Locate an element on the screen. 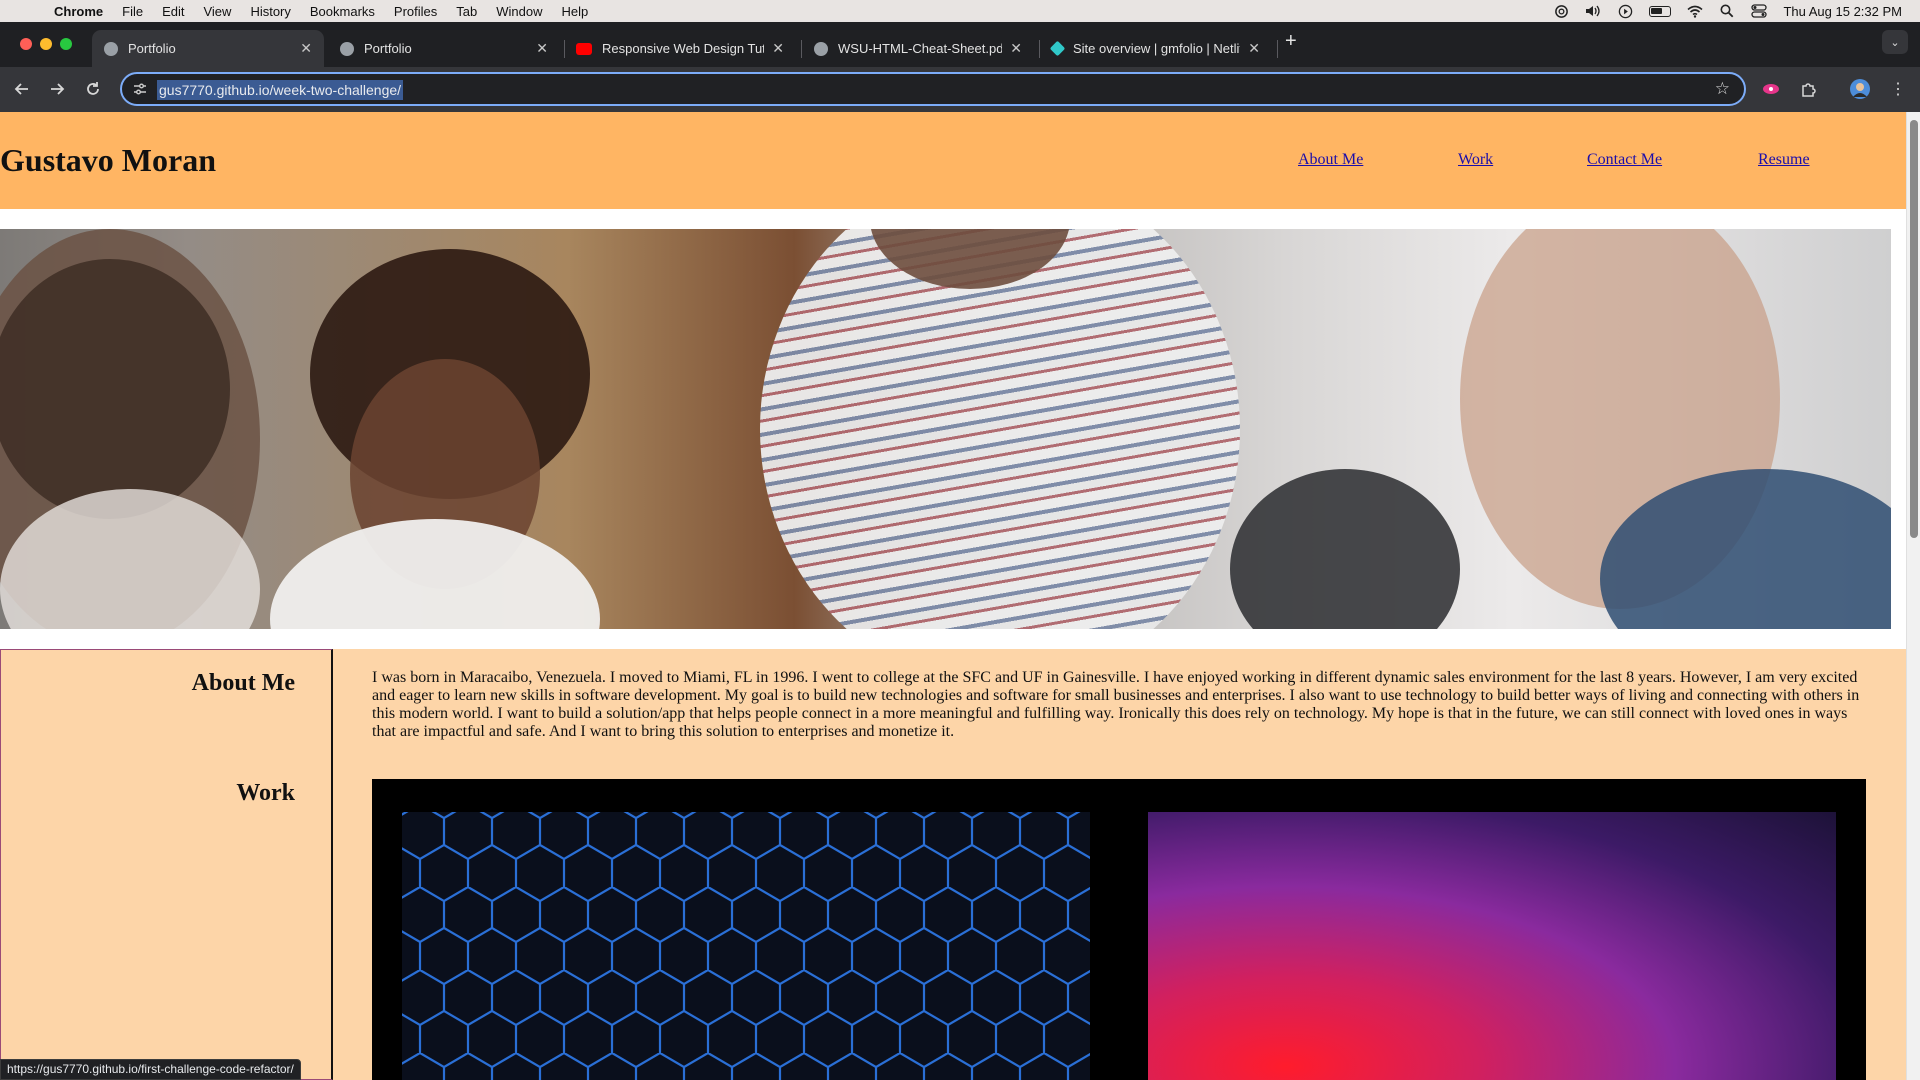 Image resolution: width=1920 pixels, height=1080 pixels. window-controls is located at coordinates (46, 44).